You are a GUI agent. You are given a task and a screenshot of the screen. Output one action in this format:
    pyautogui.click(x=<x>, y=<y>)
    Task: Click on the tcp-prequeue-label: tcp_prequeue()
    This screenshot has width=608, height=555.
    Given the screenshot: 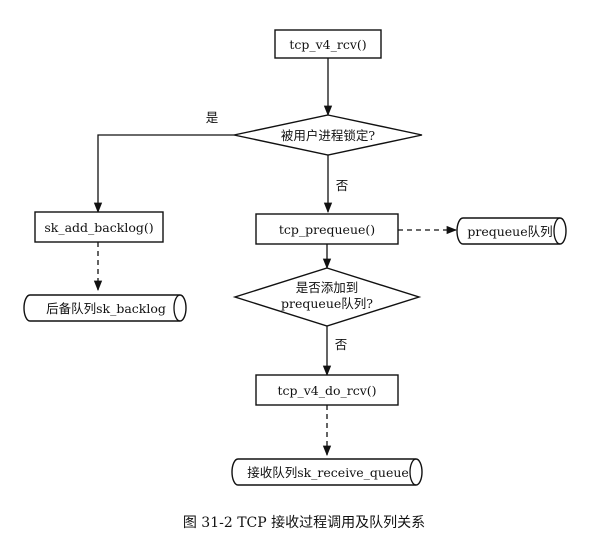 What is the action you would take?
    pyautogui.click(x=327, y=229)
    